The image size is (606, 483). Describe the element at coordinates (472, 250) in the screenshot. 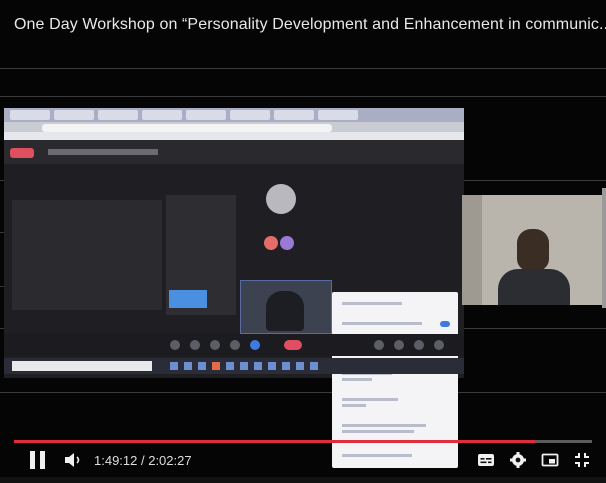

I see `webcam-background` at that location.